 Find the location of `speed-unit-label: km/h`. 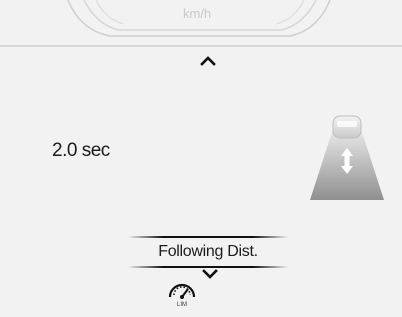

speed-unit-label: km/h is located at coordinates (197, 13).